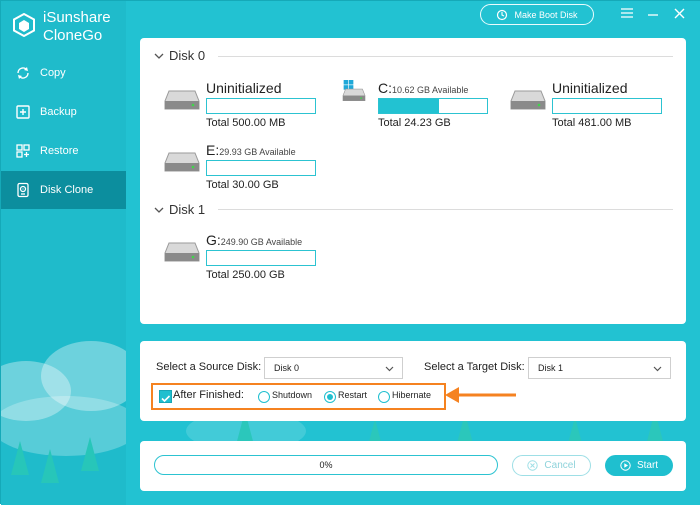 This screenshot has width=700, height=505. I want to click on target-disk-select: Disk 1, so click(599, 368).